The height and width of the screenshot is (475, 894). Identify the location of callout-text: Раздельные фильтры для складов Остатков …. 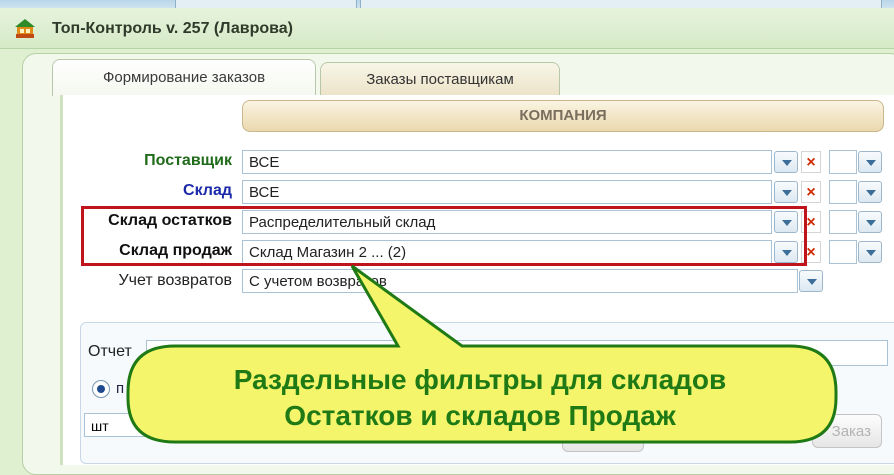
(480, 398).